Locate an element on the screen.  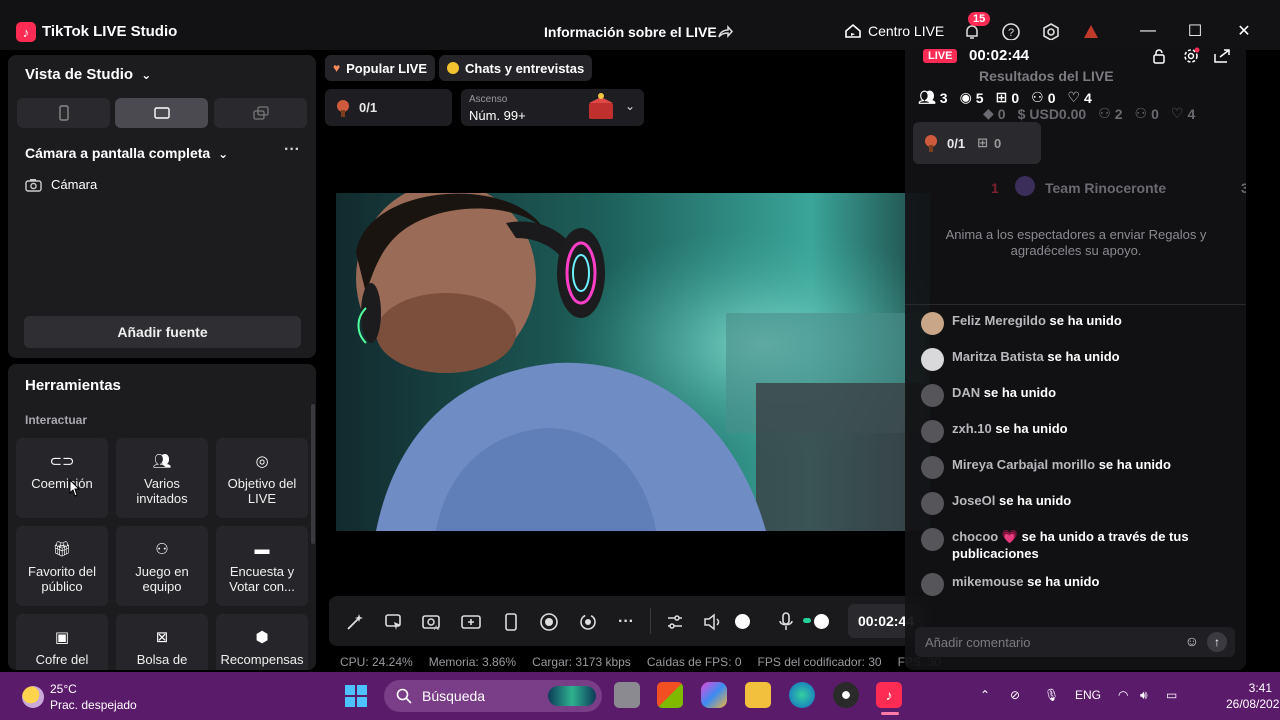
gift-goal-card: 0/1 ⊞ 0 is located at coordinates (977, 143).